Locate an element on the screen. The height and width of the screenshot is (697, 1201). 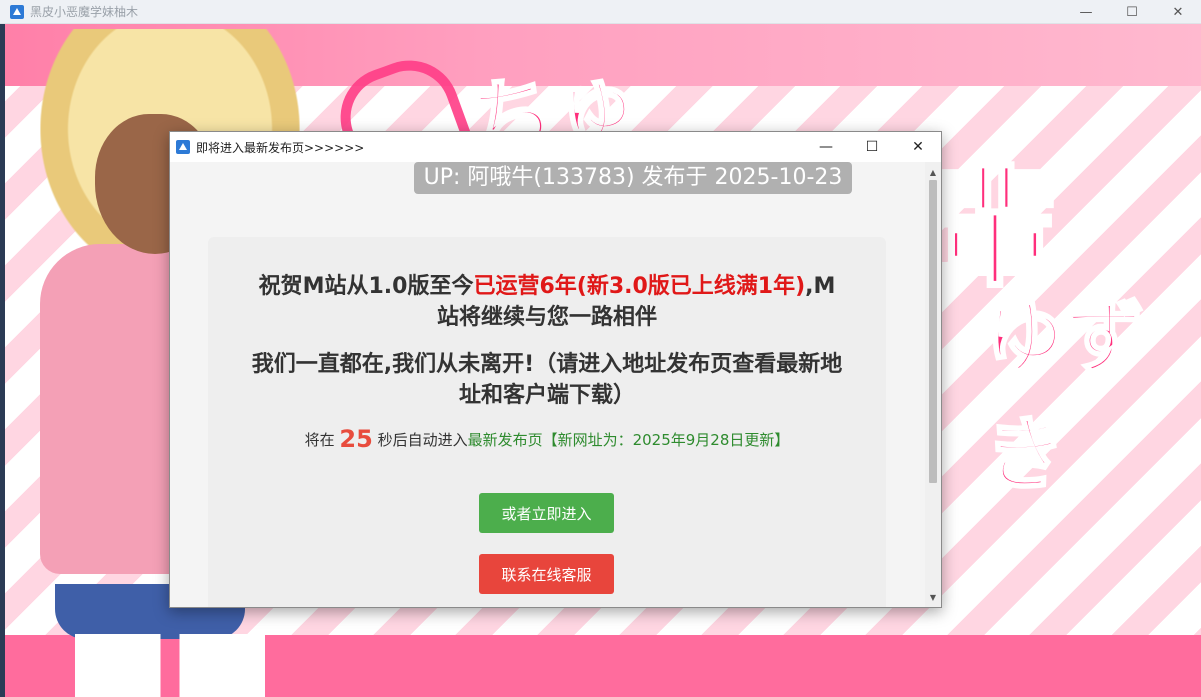
enter-now-button: 或者立即进入 is located at coordinates (546, 513).